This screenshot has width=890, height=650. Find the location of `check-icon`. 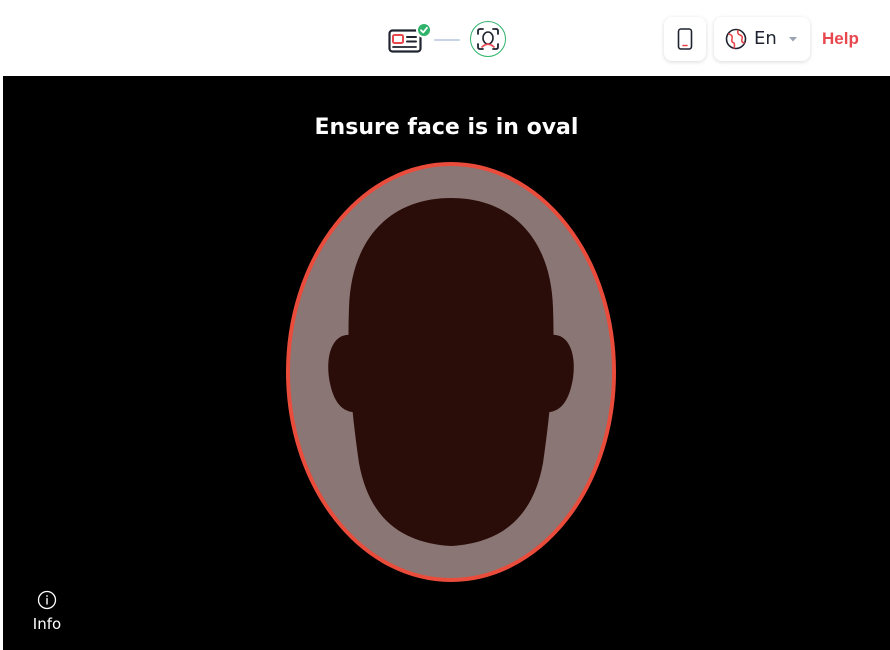

check-icon is located at coordinates (424, 30).